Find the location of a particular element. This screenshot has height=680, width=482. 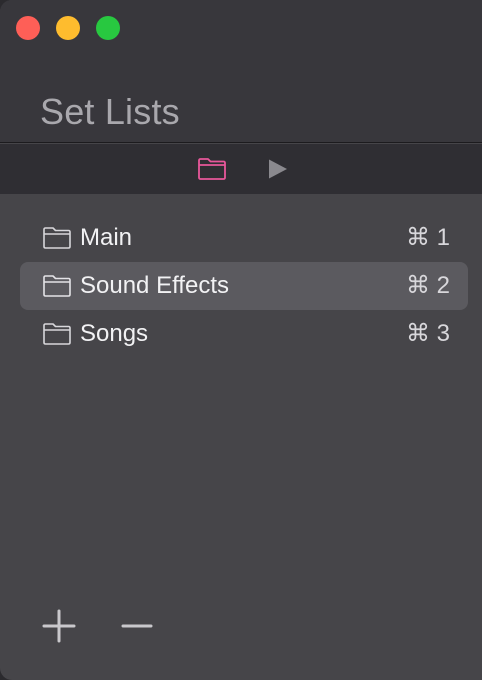

toolbar is located at coordinates (241, 169).